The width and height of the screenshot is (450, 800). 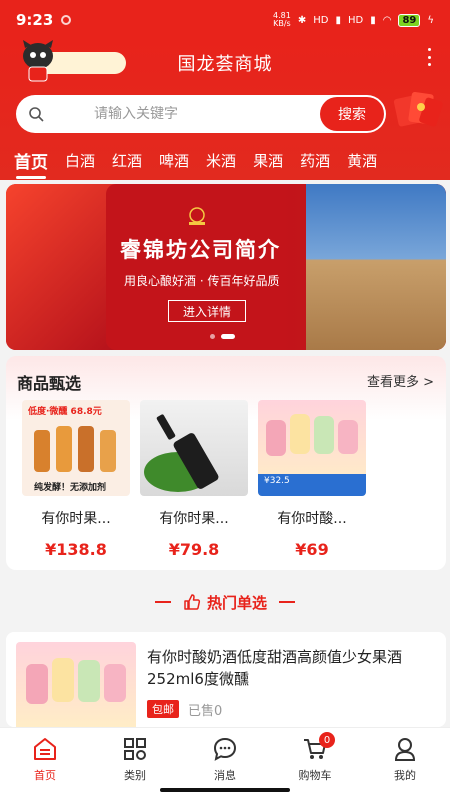 I want to click on search-bar: 搜索, so click(x=201, y=114).